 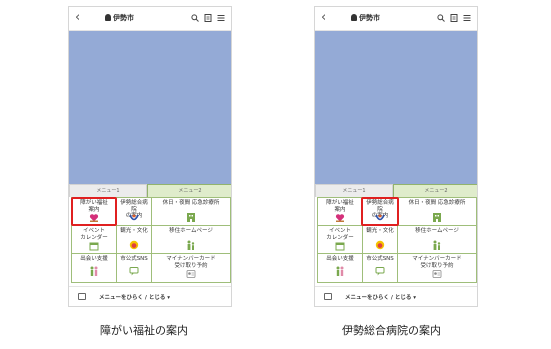 What do you see at coordinates (340, 206) in the screenshot?
I see `menu-item-label: 障がい福祉 案内` at bounding box center [340, 206].